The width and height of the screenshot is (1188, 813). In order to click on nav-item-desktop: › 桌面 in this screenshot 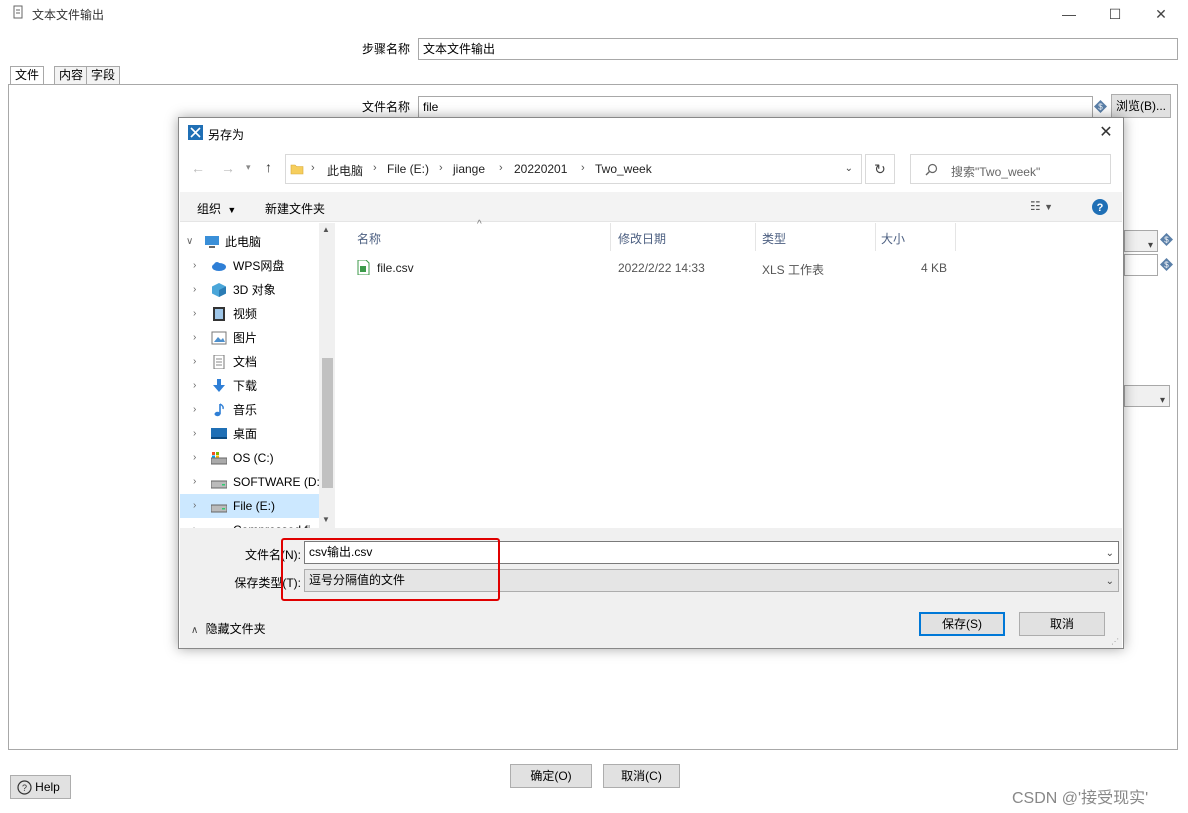, I will do `click(249, 434)`.